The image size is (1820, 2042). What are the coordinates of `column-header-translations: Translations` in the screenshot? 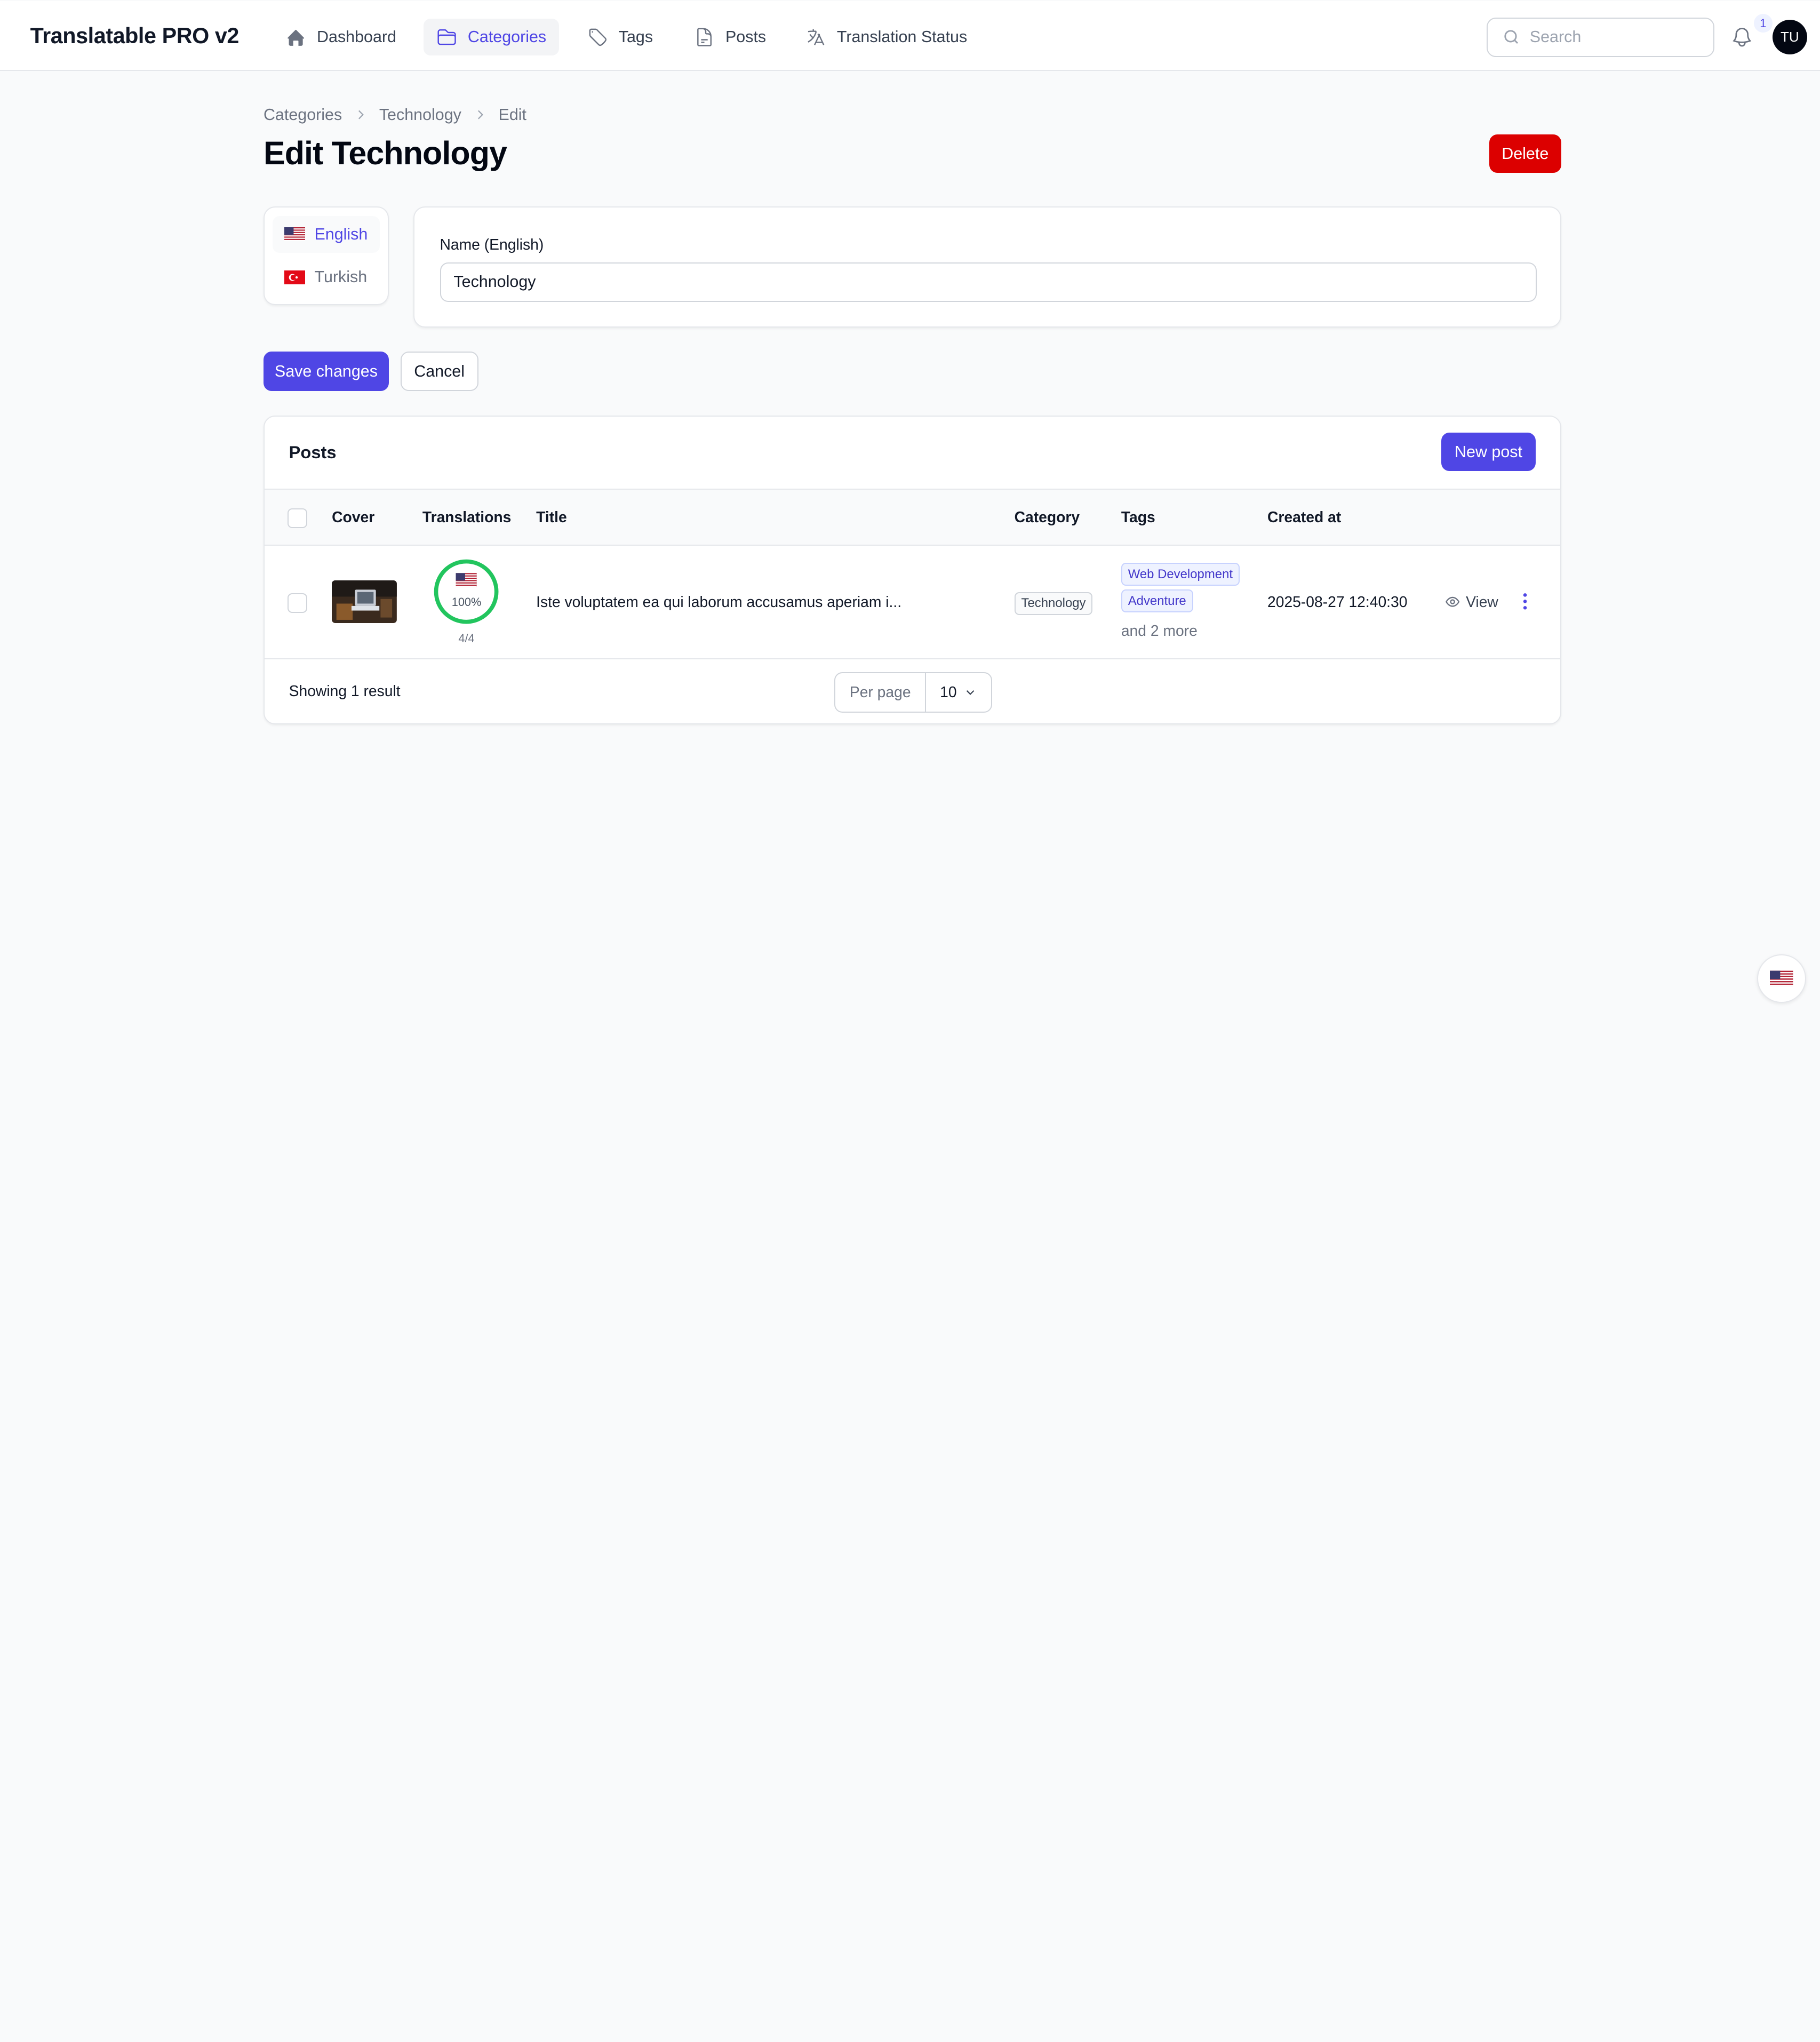 It's located at (467, 517).